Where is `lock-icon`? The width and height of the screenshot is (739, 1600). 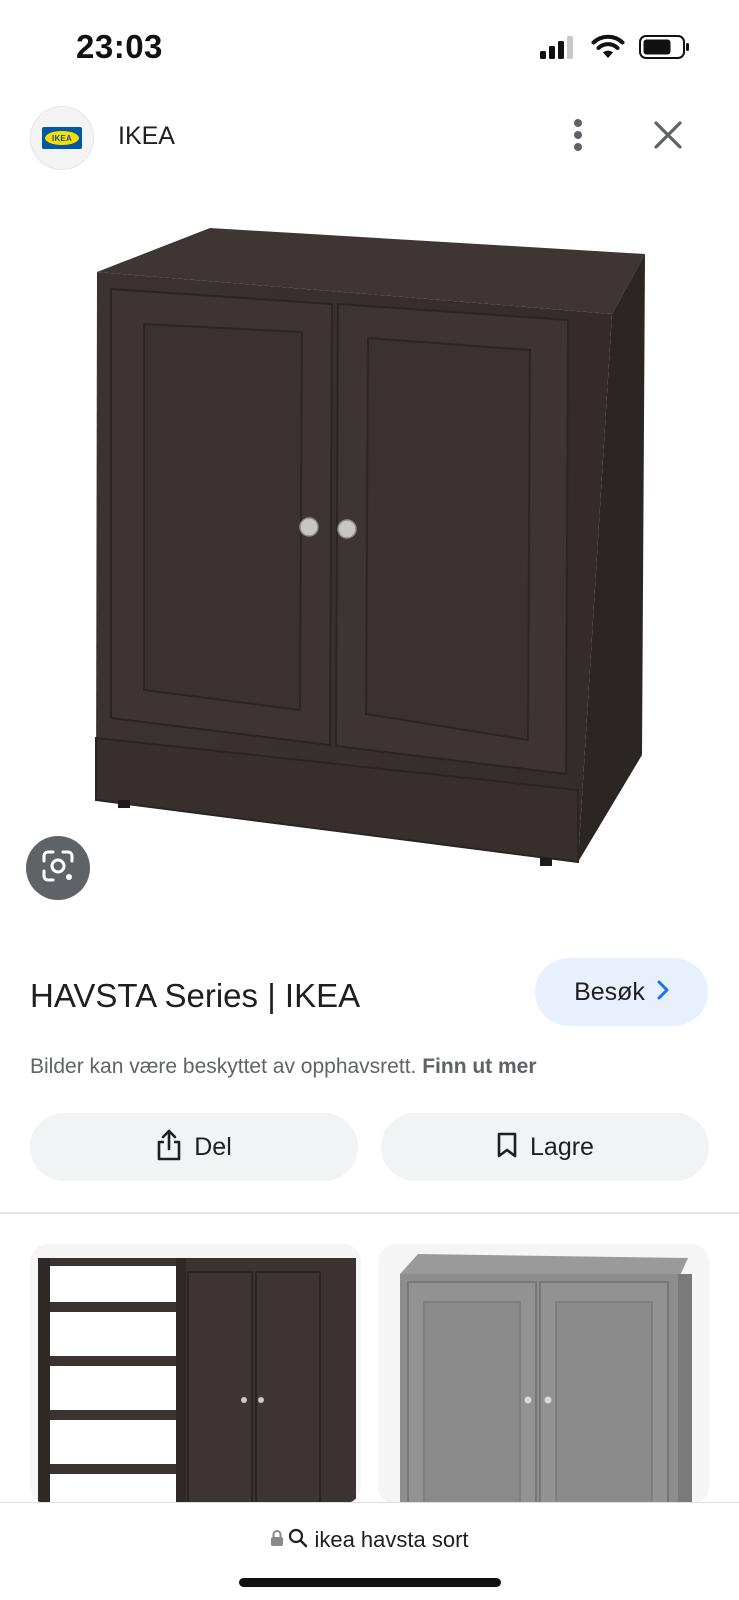
lock-icon is located at coordinates (277, 1540).